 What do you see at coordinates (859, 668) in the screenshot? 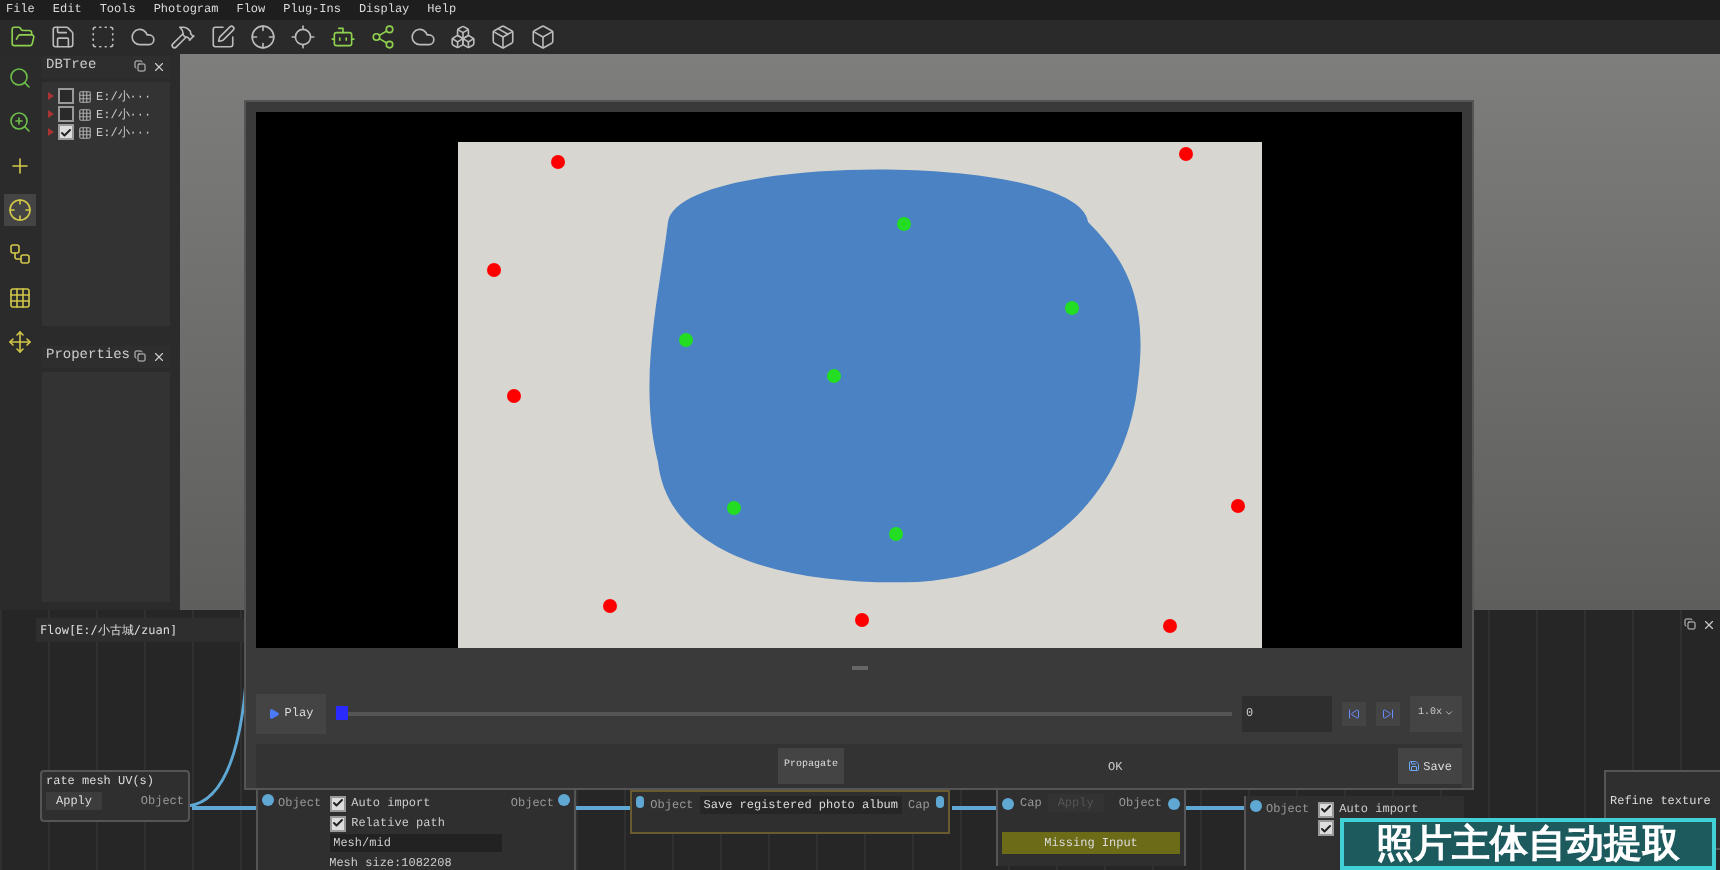
I see `resize-handle` at bounding box center [859, 668].